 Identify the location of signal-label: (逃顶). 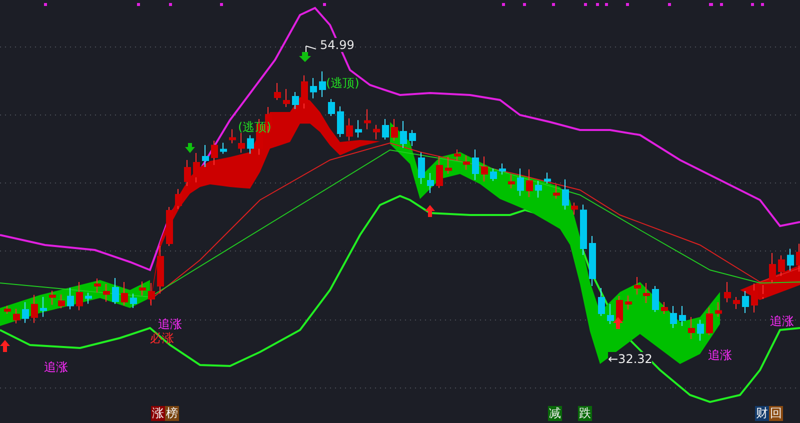
(343, 83).